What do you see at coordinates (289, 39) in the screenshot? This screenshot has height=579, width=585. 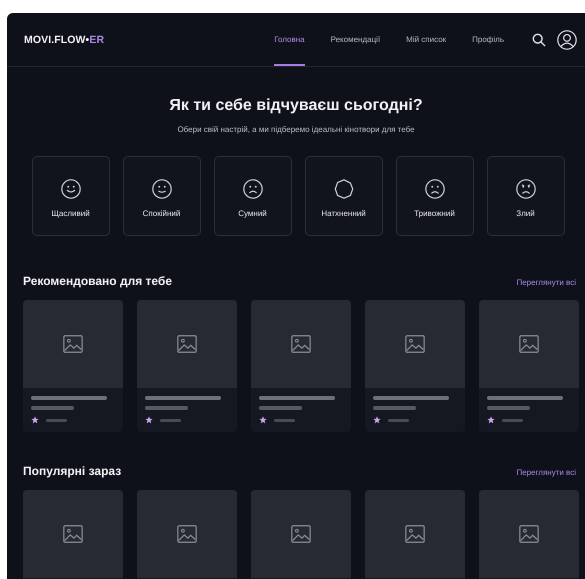 I see `nav-tab: Головна` at bounding box center [289, 39].